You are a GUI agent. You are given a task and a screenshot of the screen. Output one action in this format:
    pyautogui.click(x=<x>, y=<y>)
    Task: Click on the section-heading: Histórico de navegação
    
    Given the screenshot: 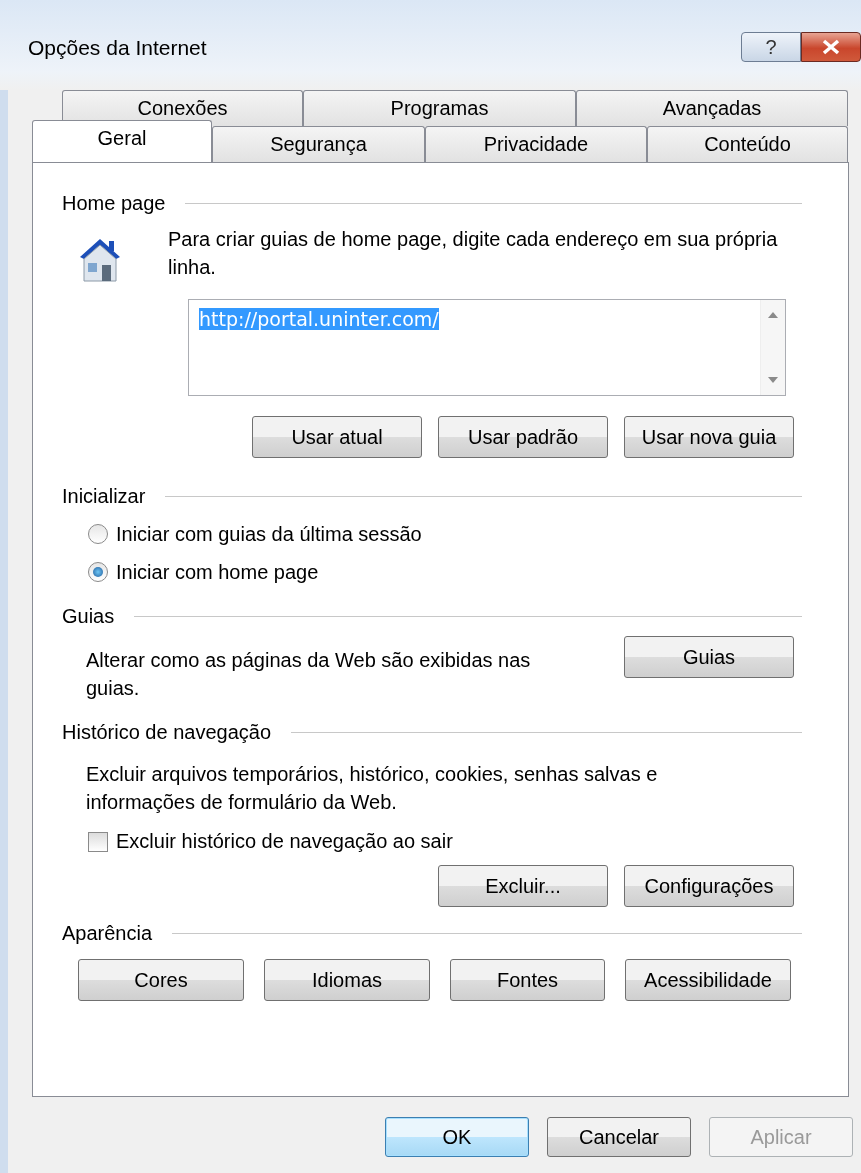 What is the action you would take?
    pyautogui.click(x=166, y=732)
    